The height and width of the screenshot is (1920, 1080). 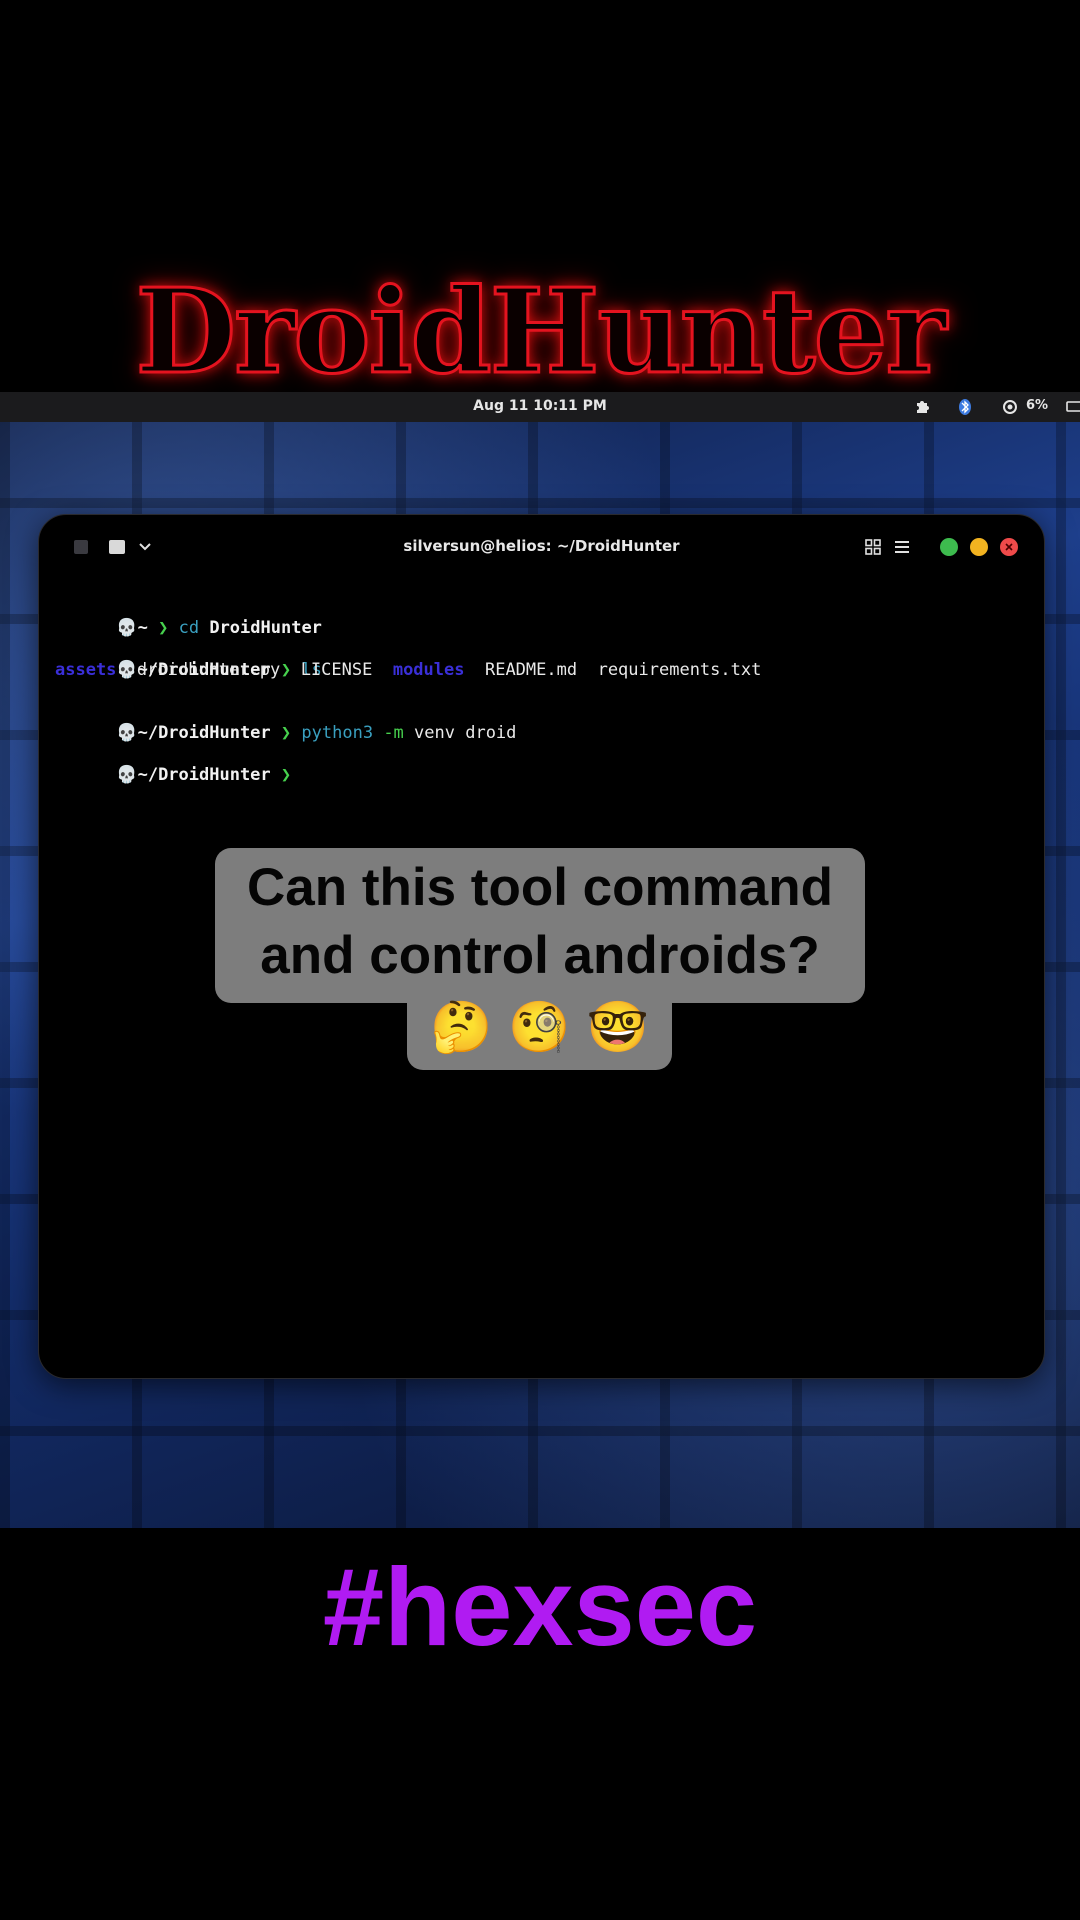 What do you see at coordinates (1037, 405) in the screenshot?
I see `battery-percentage: 6%` at bounding box center [1037, 405].